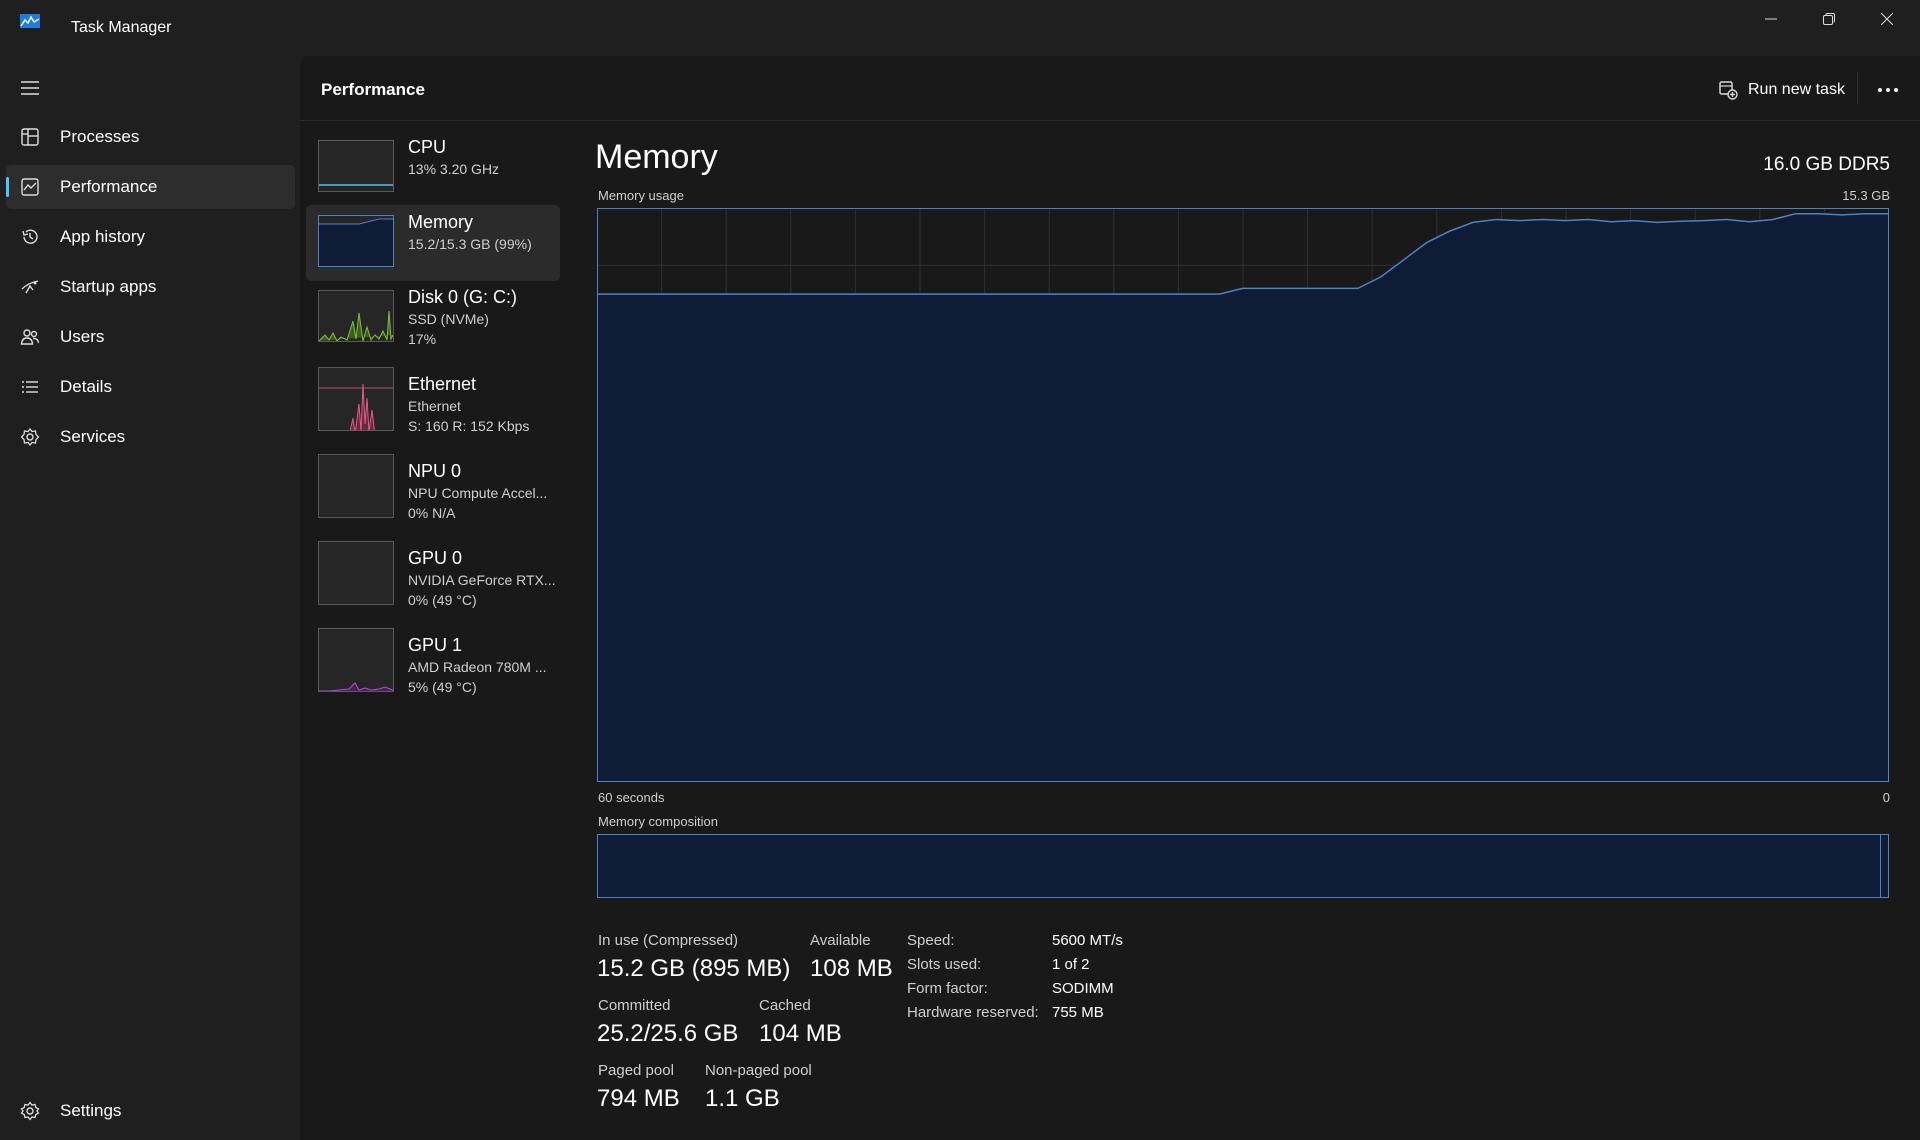  I want to click on time-axis-right-label: 0, so click(1886, 797).